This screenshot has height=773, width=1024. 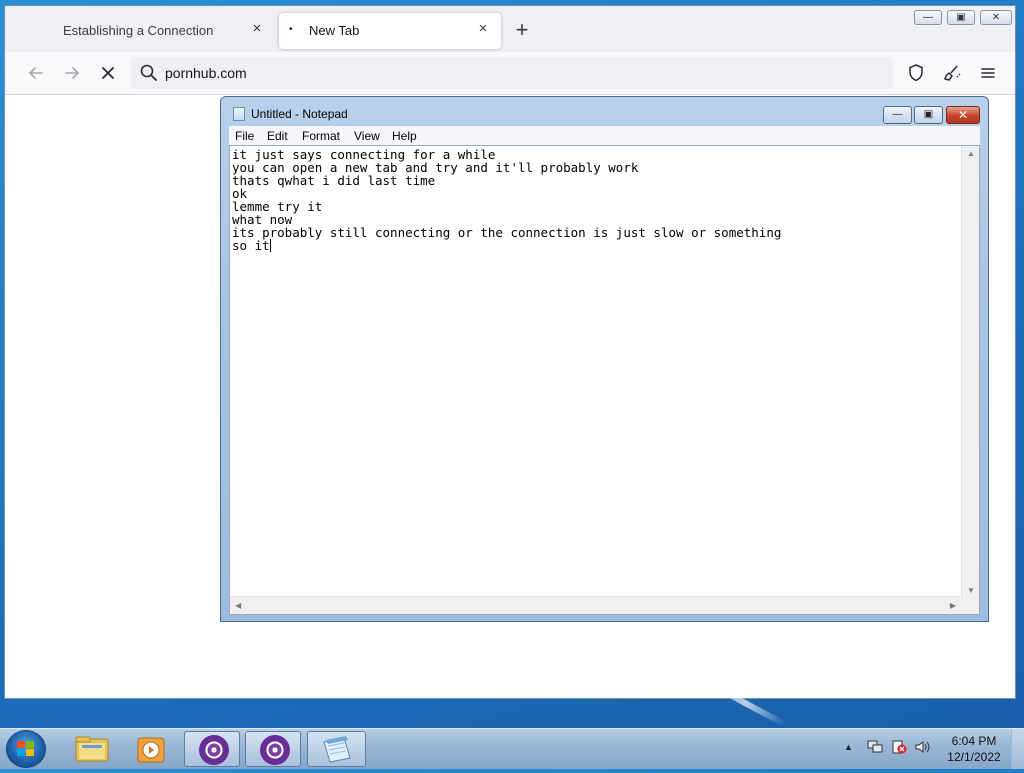 I want to click on taskbar: ▲ 6:04 PM 12/1/2022, so click(x=512, y=748).